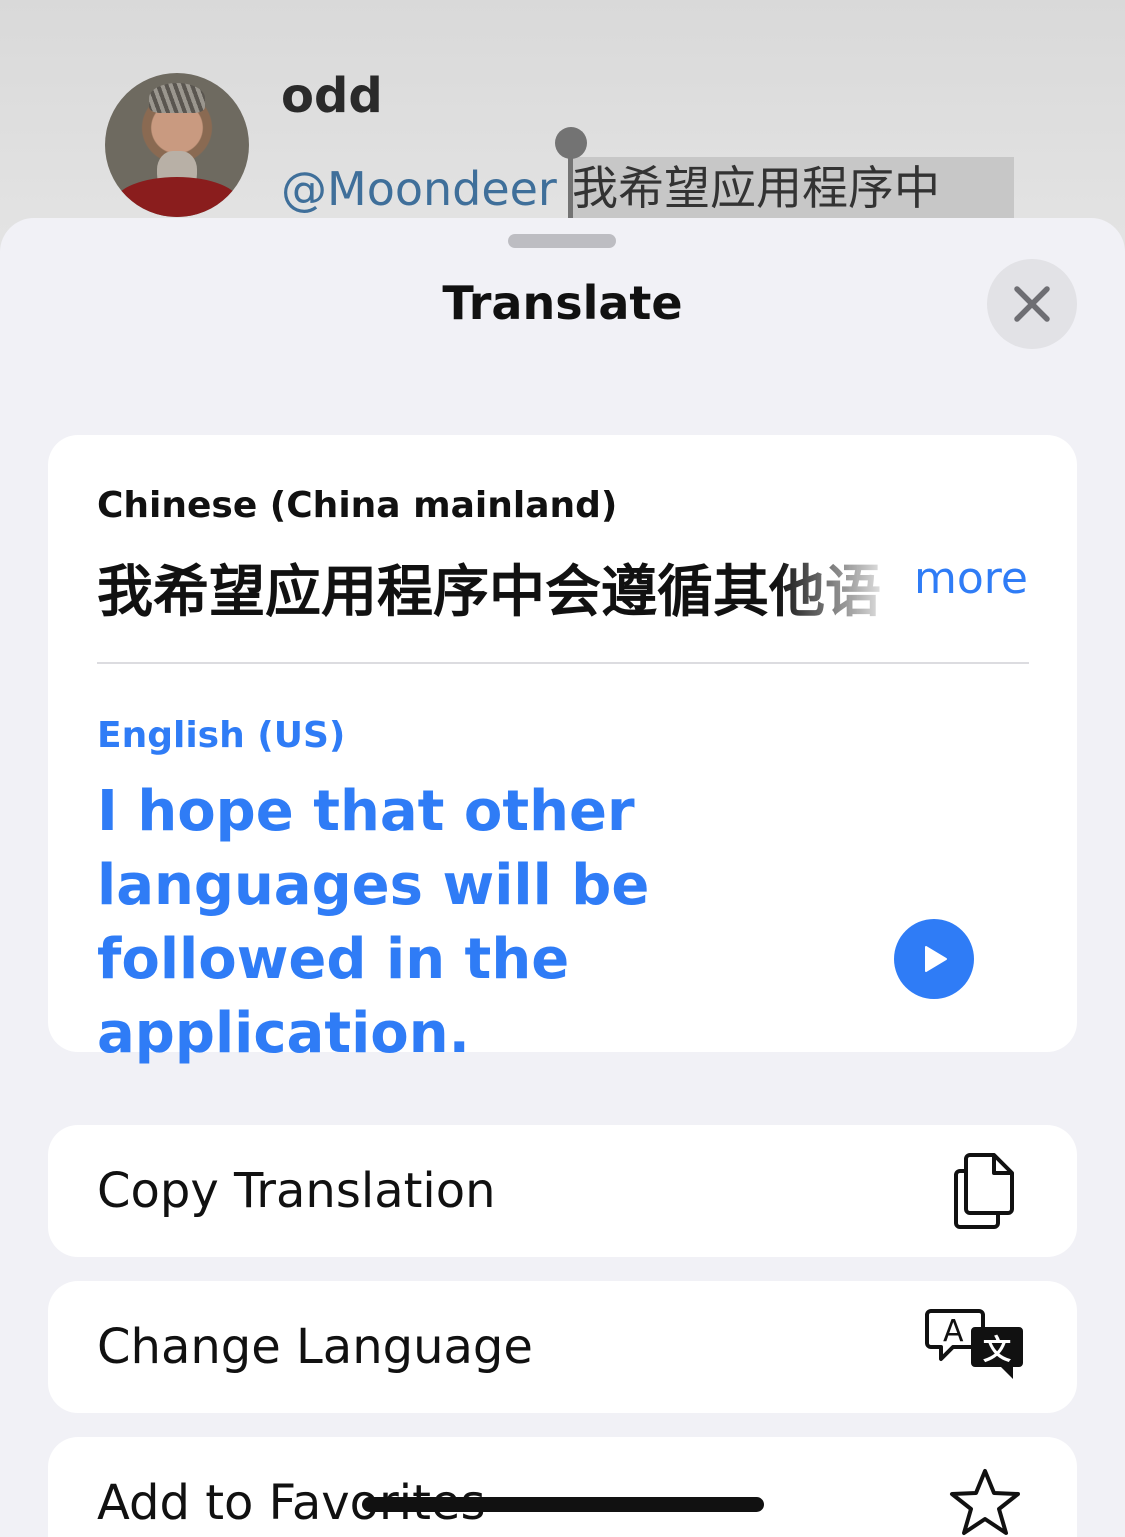 The width and height of the screenshot is (1125, 1537). What do you see at coordinates (975, 1347) in the screenshot?
I see `translate-icon: A 文` at bounding box center [975, 1347].